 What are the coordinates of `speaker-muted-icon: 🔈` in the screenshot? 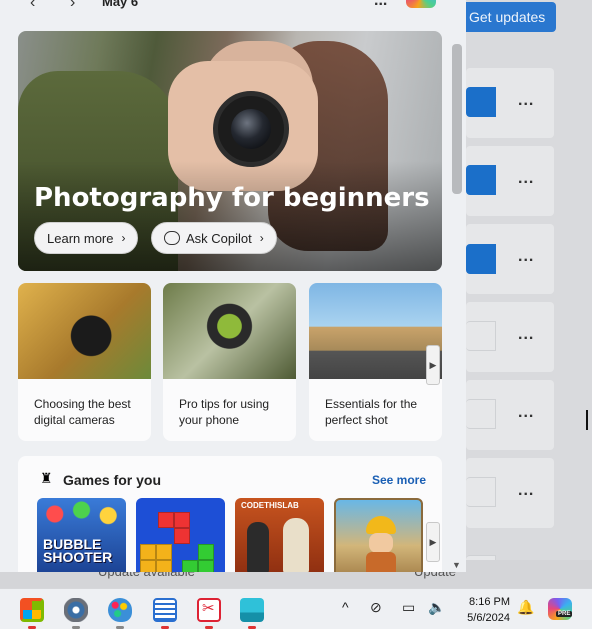 It's located at (436, 607).